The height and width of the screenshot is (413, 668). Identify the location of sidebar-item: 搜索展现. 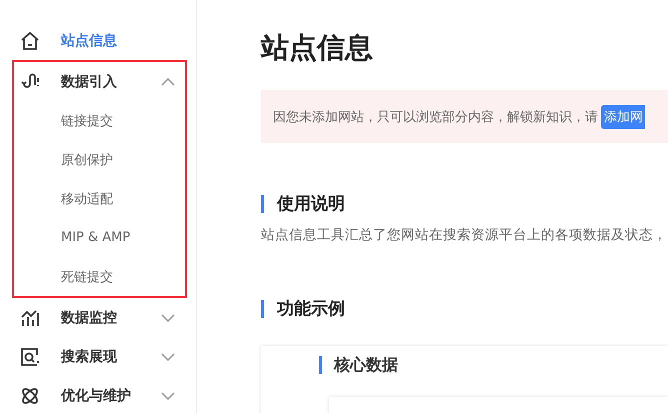
(98, 356).